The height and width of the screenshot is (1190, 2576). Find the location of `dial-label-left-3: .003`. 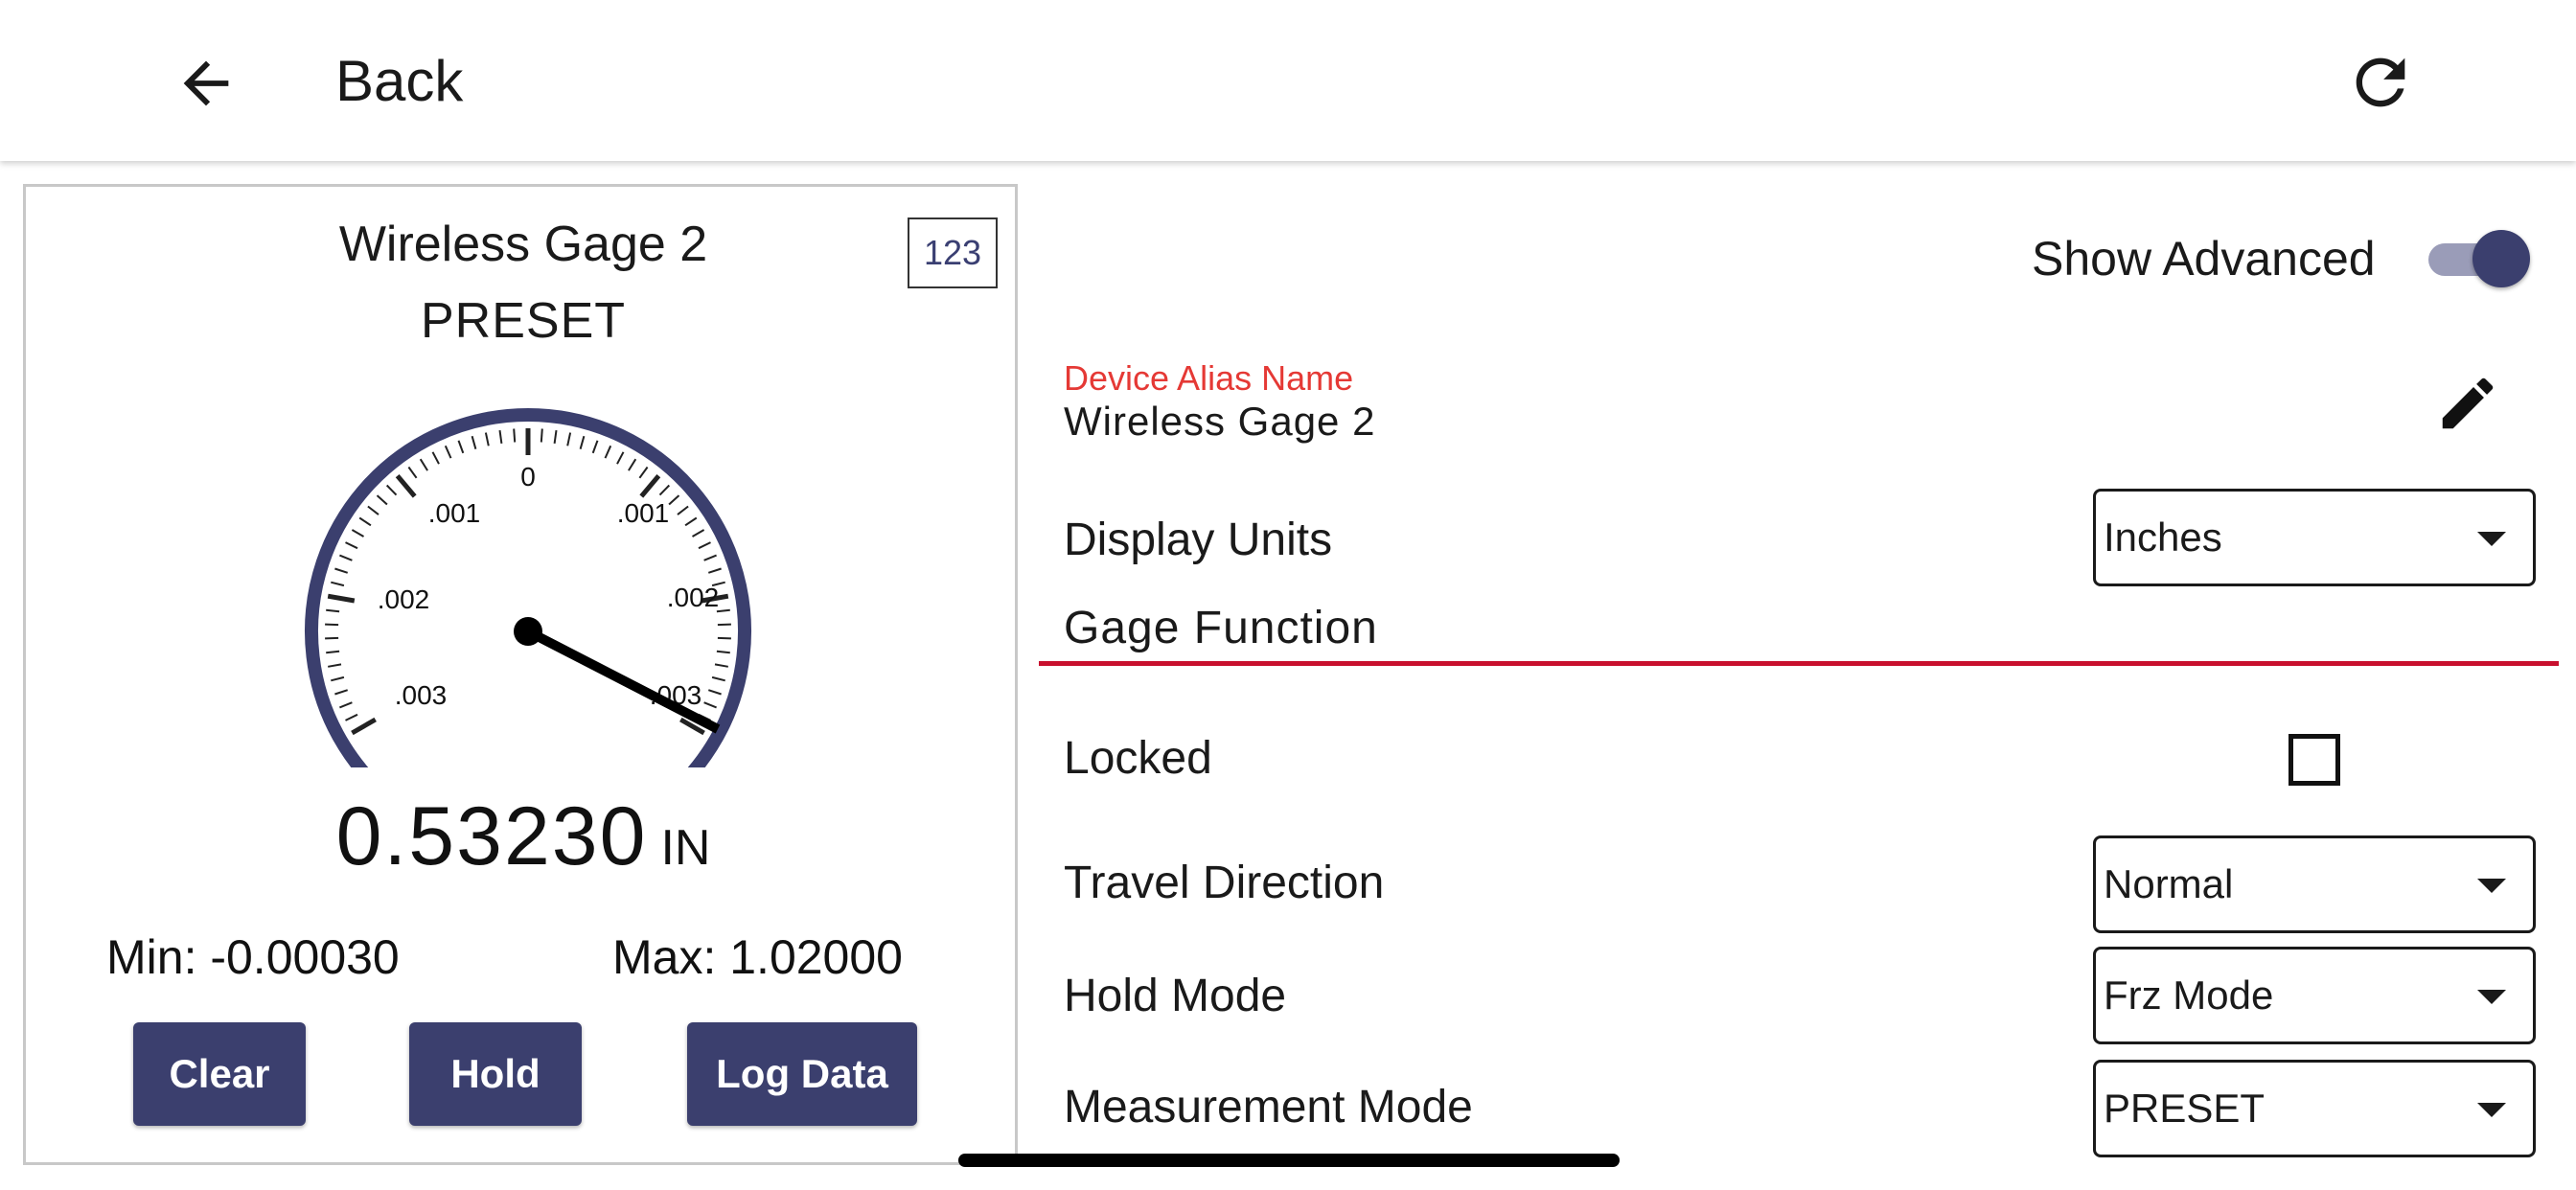

dial-label-left-3: .003 is located at coordinates (421, 695).